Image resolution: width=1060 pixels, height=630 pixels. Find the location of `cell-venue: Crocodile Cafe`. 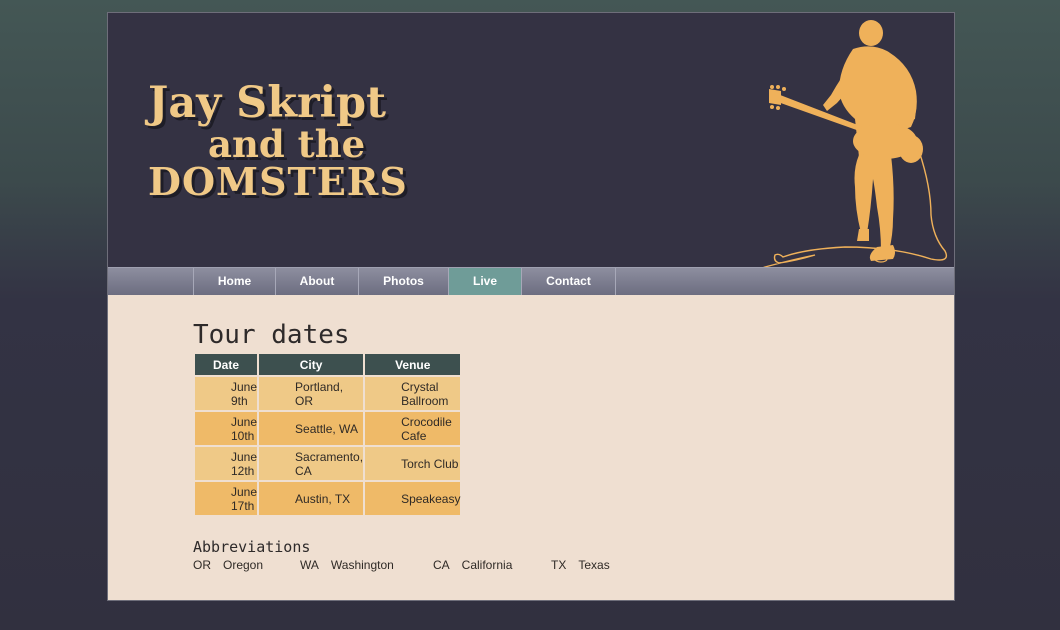

cell-venue: Crocodile Cafe is located at coordinates (413, 428).